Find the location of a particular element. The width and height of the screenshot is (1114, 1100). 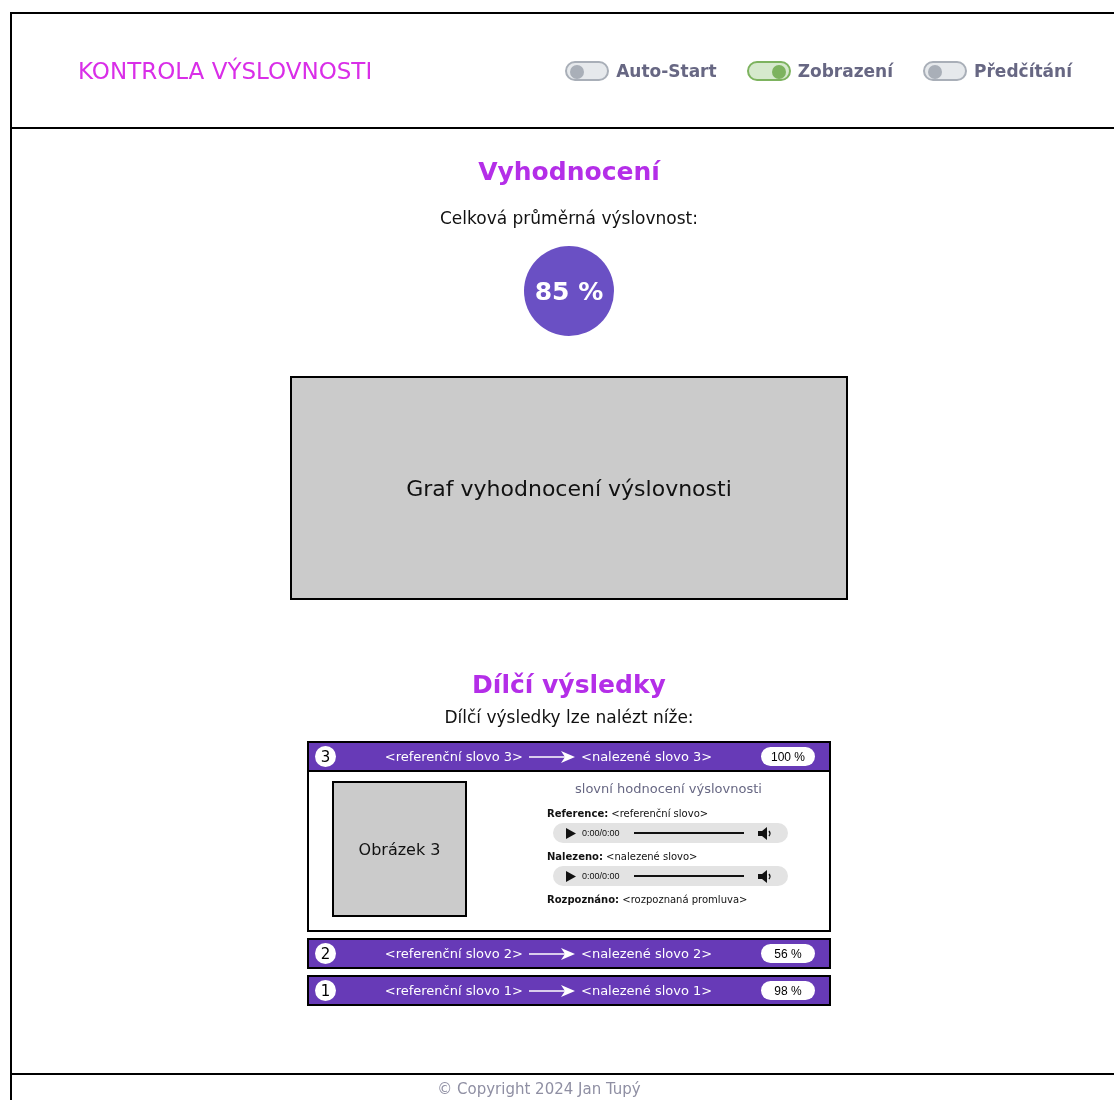

found-word: <nalezené slovo 3> is located at coordinates (647, 756).